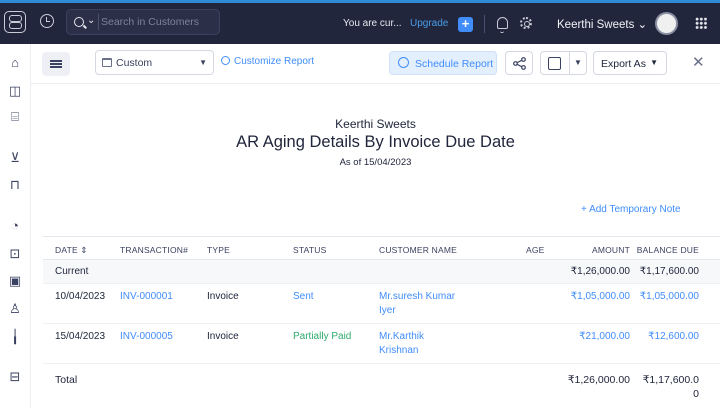 The width and height of the screenshot is (720, 408). What do you see at coordinates (403, 62) in the screenshot?
I see `clock-icon` at bounding box center [403, 62].